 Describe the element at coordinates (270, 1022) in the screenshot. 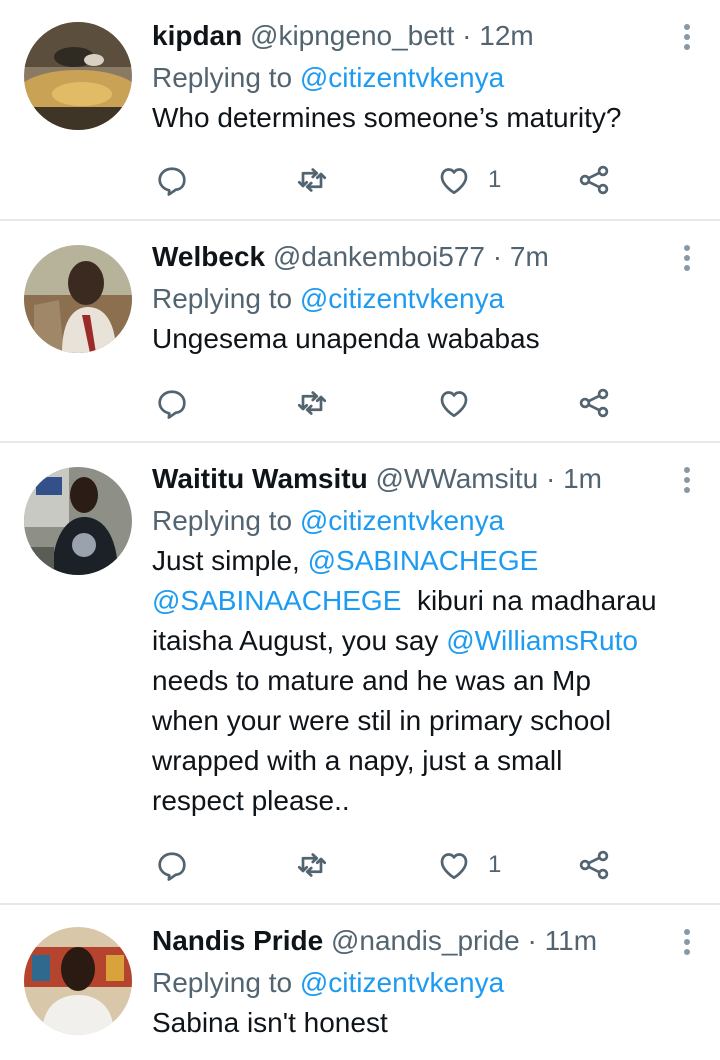

I see `tweet-text: Sabina isn't honest` at that location.